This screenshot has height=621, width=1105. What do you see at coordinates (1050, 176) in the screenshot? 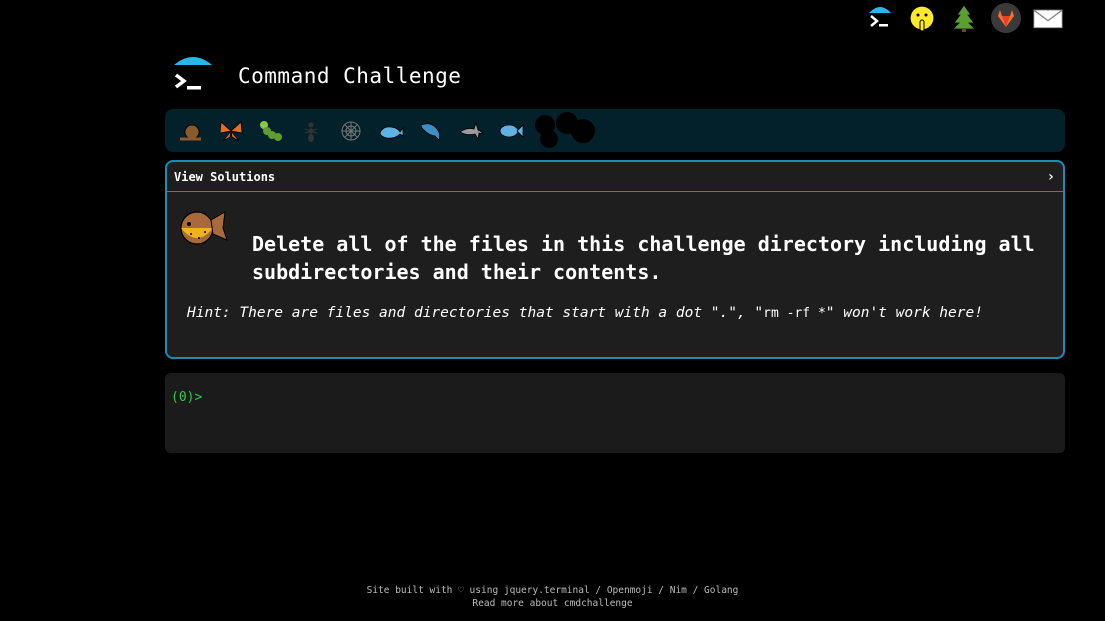
I see `chevron-right-icon: ›` at bounding box center [1050, 176].